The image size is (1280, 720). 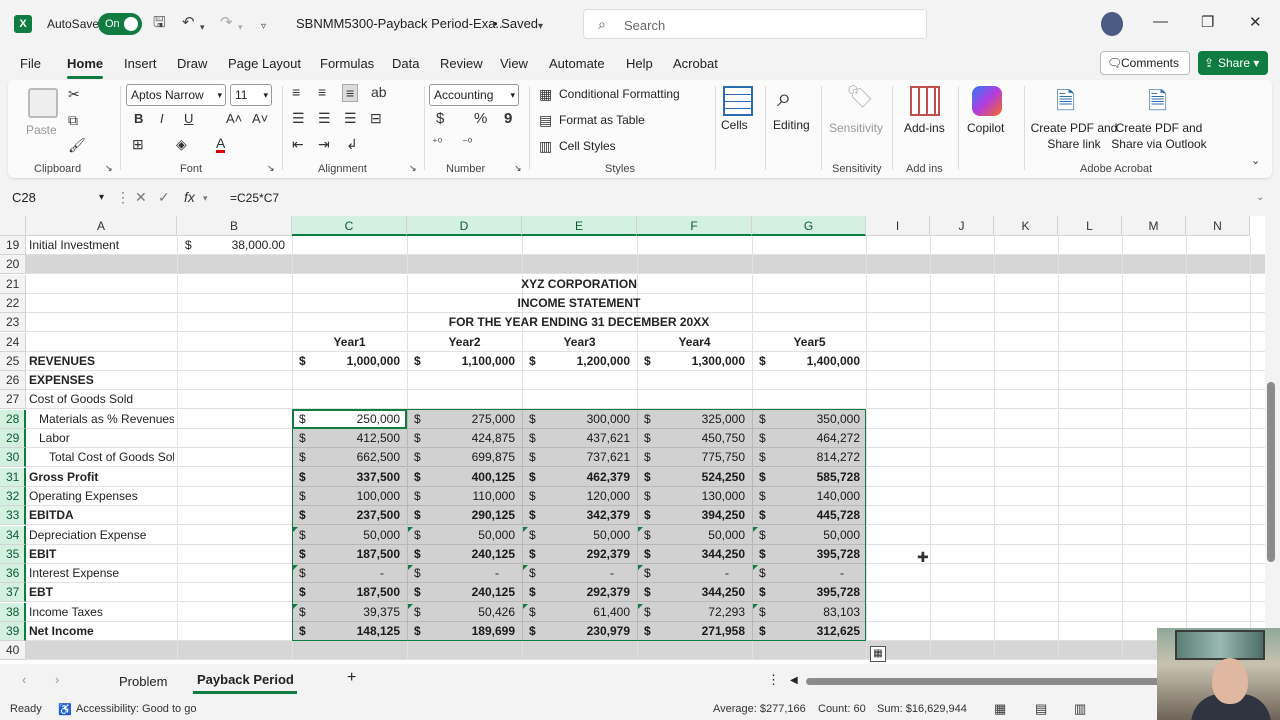 What do you see at coordinates (188, 118) in the screenshot?
I see `underline-icon: U` at bounding box center [188, 118].